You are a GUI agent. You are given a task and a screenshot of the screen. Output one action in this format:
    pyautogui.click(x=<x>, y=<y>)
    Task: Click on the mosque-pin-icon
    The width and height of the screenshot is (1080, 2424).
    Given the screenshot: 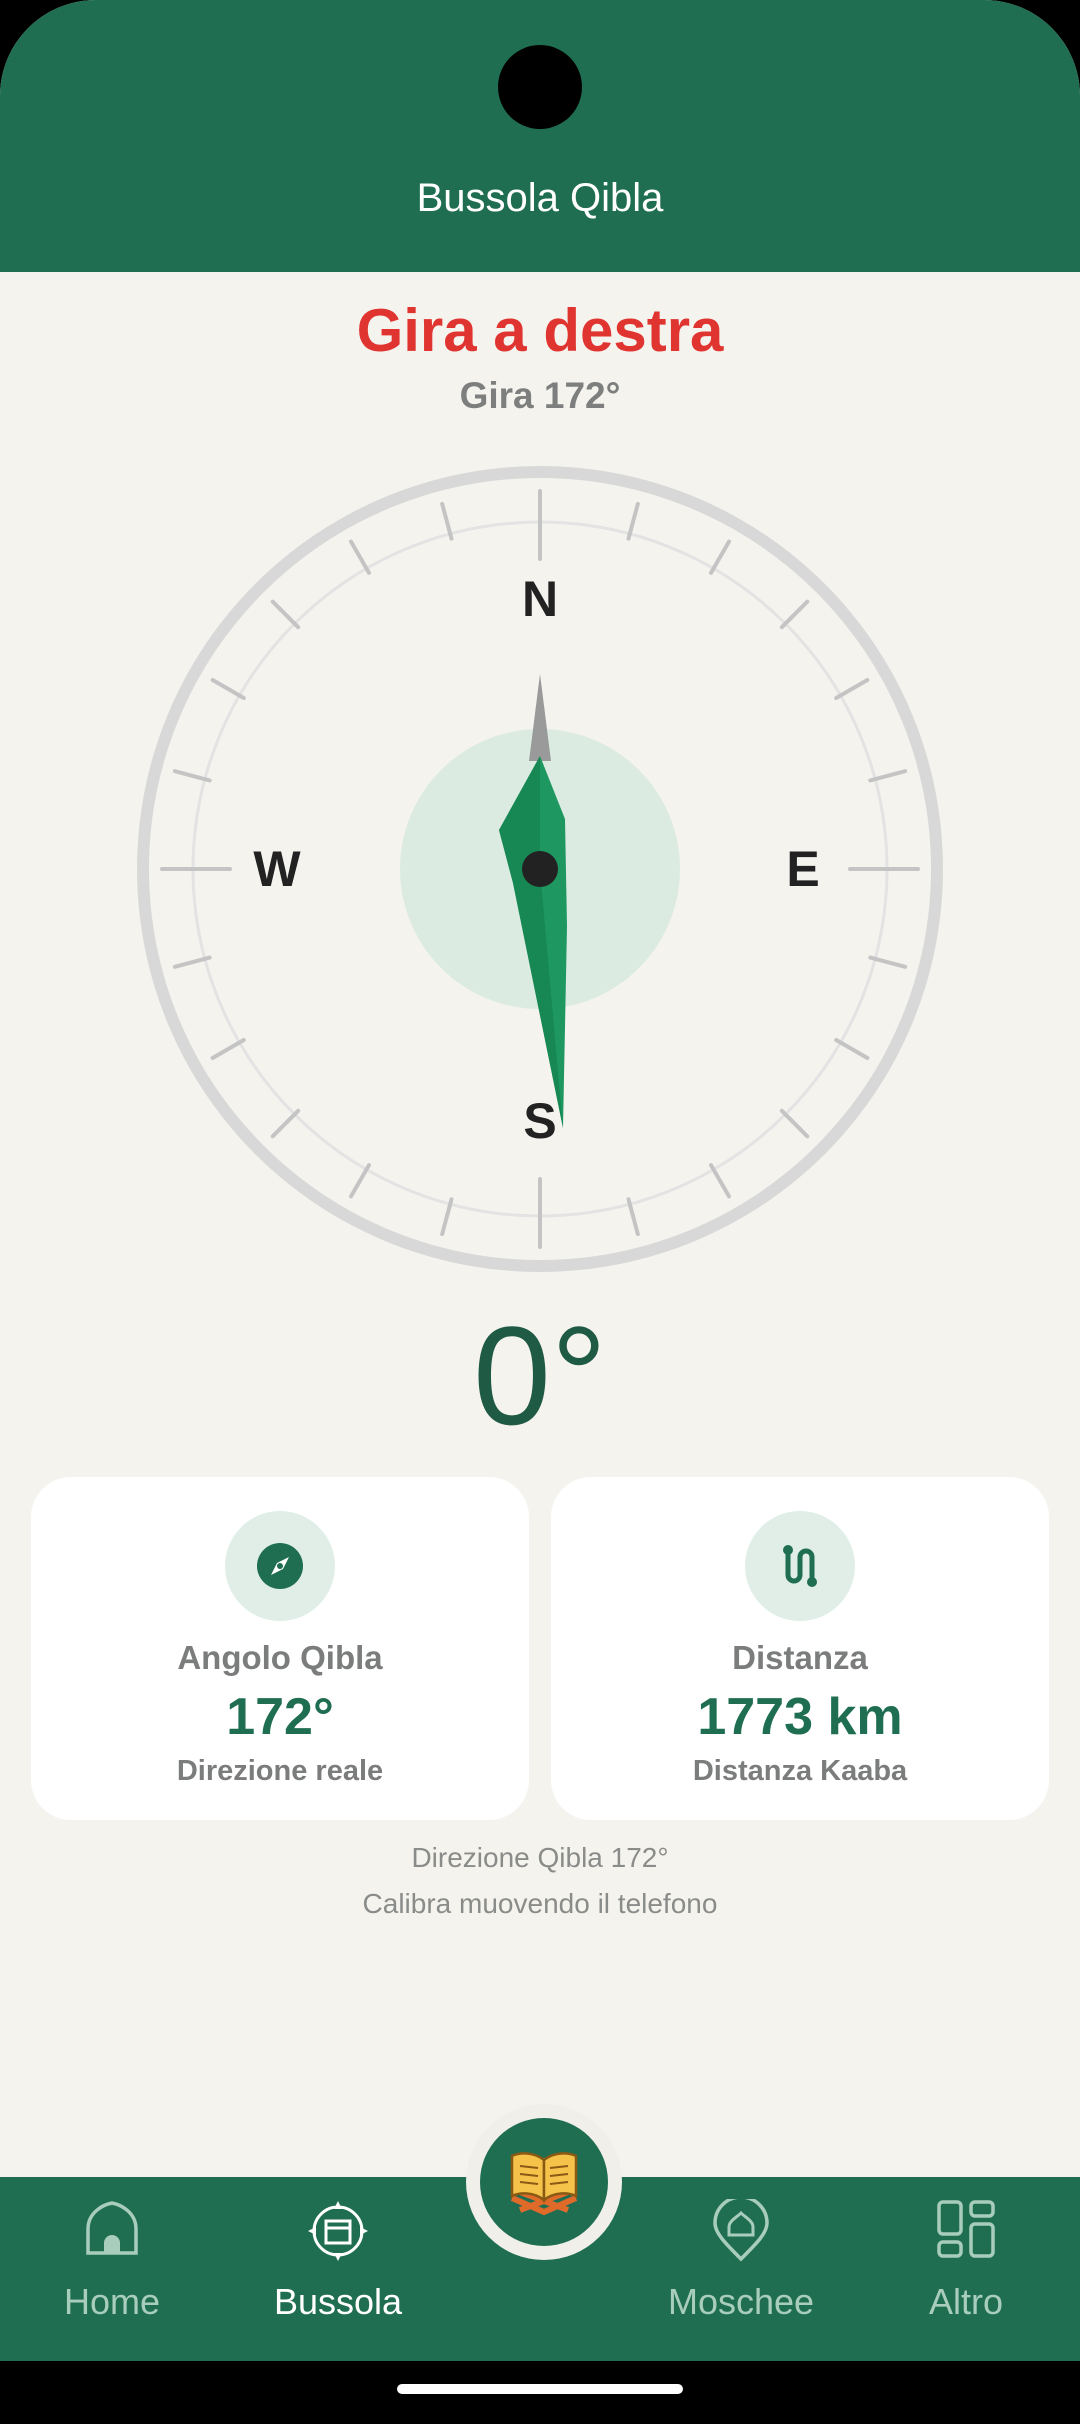 What is the action you would take?
    pyautogui.click(x=741, y=2230)
    